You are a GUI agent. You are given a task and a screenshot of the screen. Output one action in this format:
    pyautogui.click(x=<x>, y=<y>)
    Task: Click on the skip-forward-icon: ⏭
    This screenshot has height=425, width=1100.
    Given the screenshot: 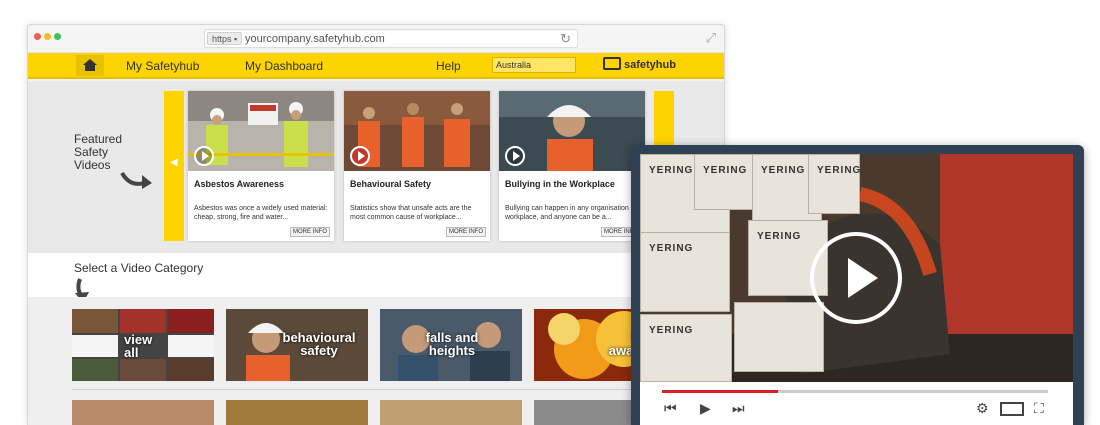 What is the action you would take?
    pyautogui.click(x=738, y=408)
    